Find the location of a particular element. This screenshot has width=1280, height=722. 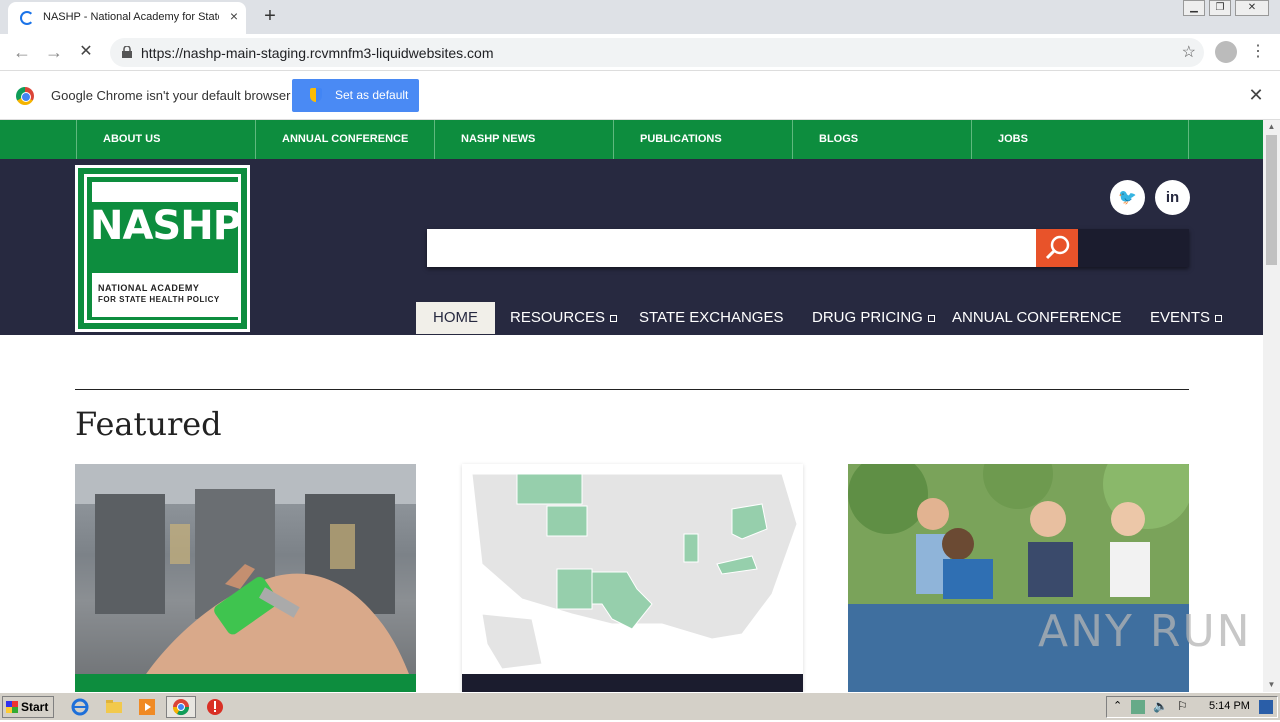

featured-card-housing is located at coordinates (245, 578).